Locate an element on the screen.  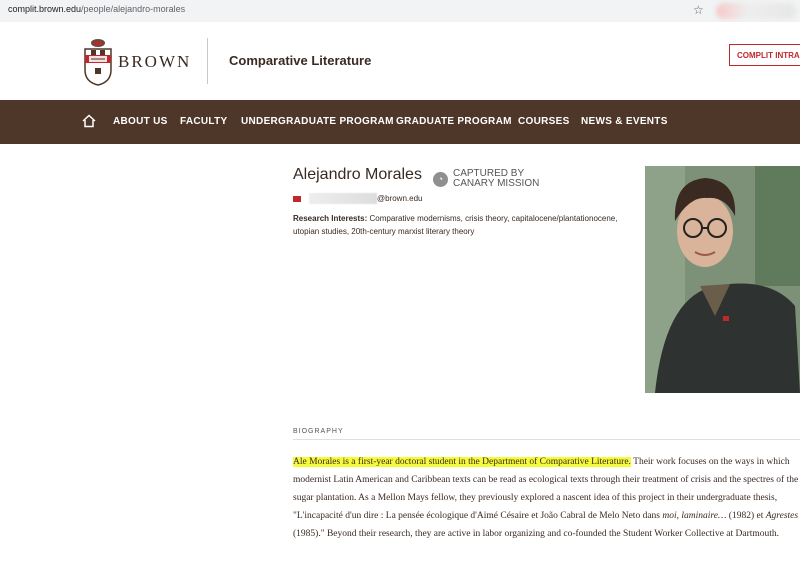
captured-badge: ◔ CAPTURED BY CANARY MISSION is located at coordinates (486, 179).